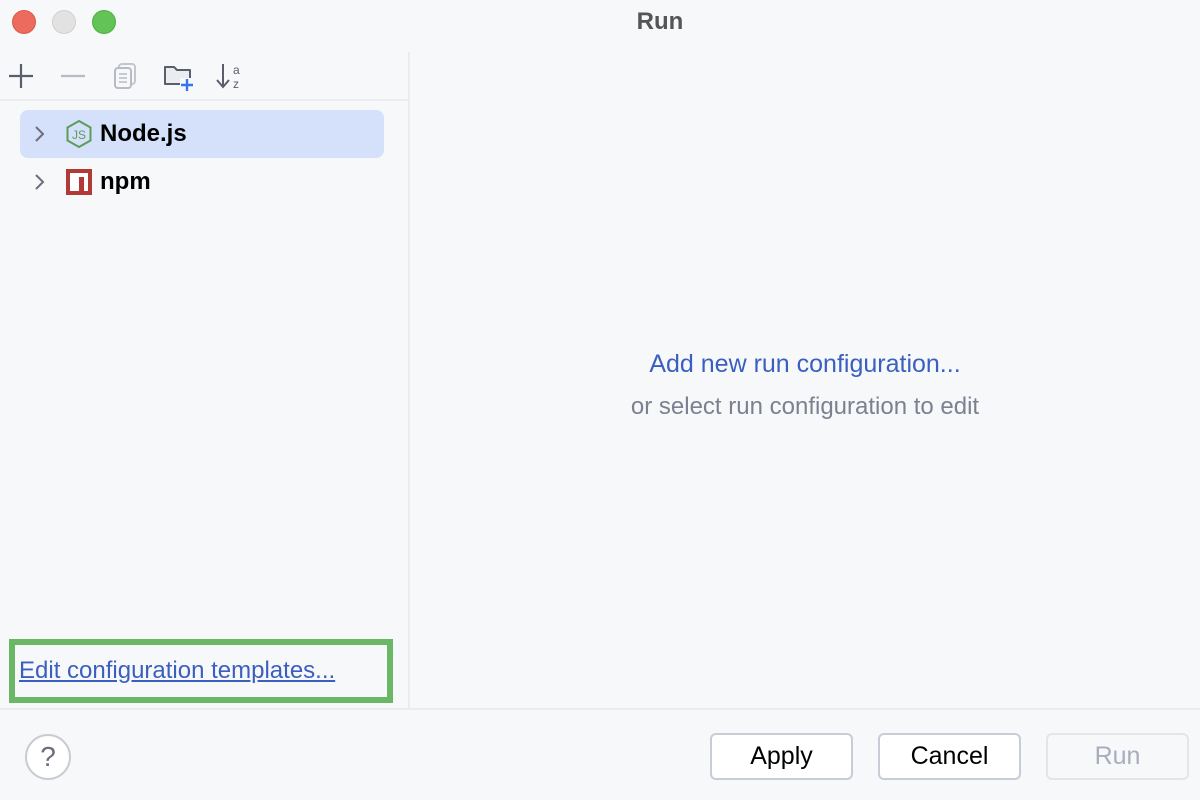 This screenshot has width=1200, height=800. What do you see at coordinates (79, 182) in the screenshot?
I see `npm-icon` at bounding box center [79, 182].